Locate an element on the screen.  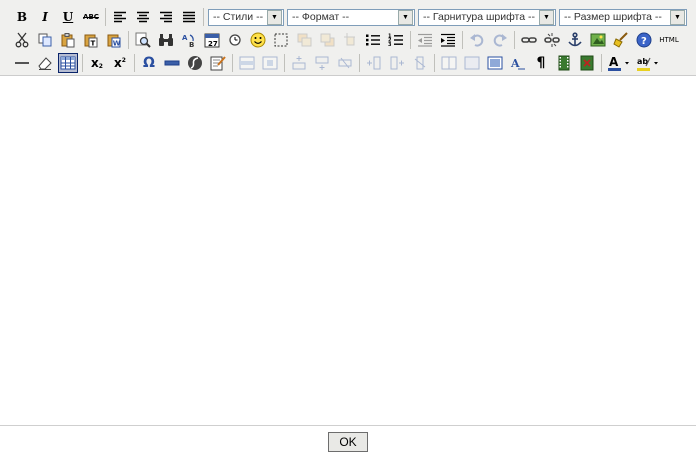
insert-time-button is located at coordinates (235, 40).